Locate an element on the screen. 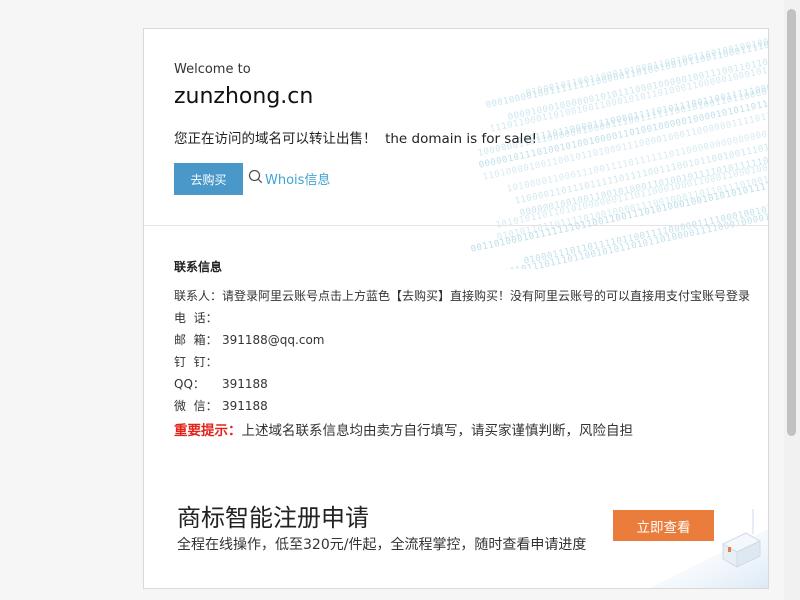  domain-name: zunzhong.cn is located at coordinates (244, 96).